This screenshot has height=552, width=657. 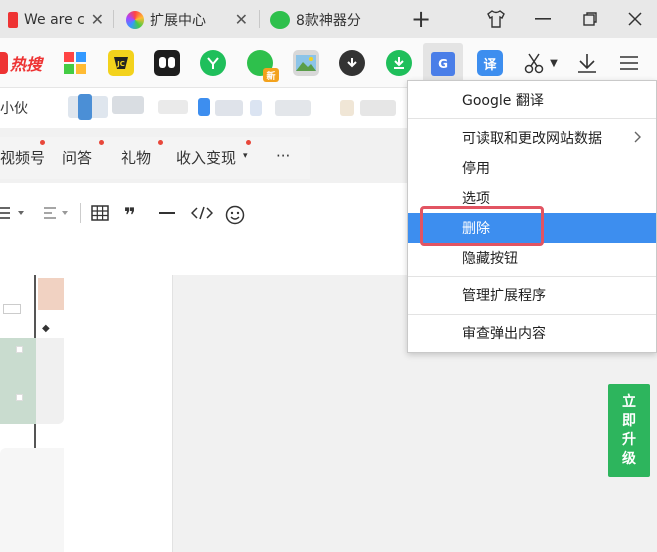 What do you see at coordinates (283, 156) in the screenshot?
I see `more-button: ···` at bounding box center [283, 156].